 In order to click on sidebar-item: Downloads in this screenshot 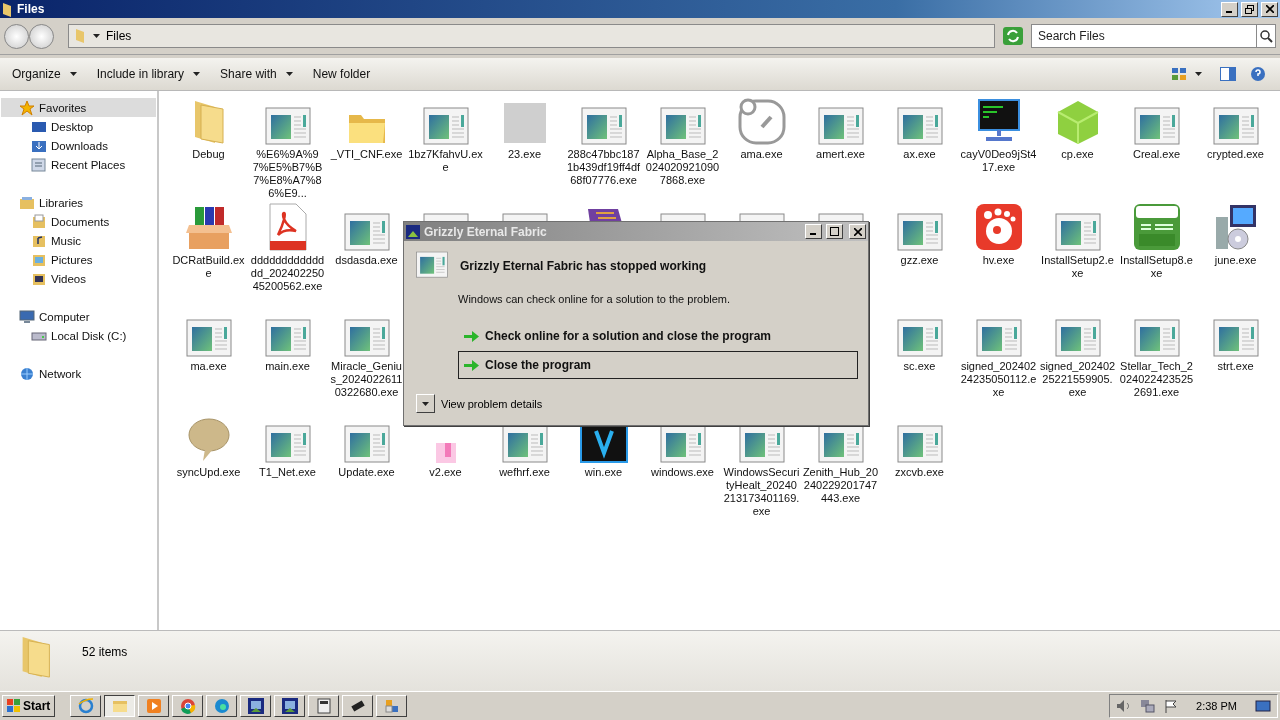, I will do `click(78, 145)`.